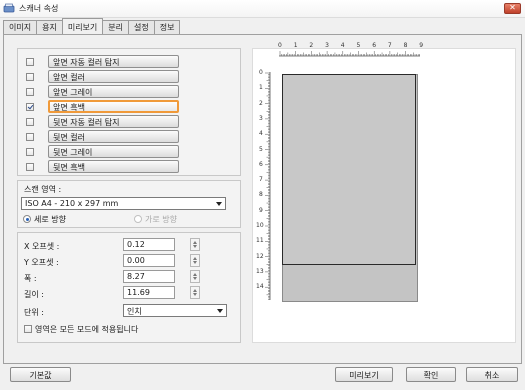 Image resolution: width=525 pixels, height=390 pixels. What do you see at coordinates (82, 26) in the screenshot?
I see `tab-preview: 미리보기` at bounding box center [82, 26].